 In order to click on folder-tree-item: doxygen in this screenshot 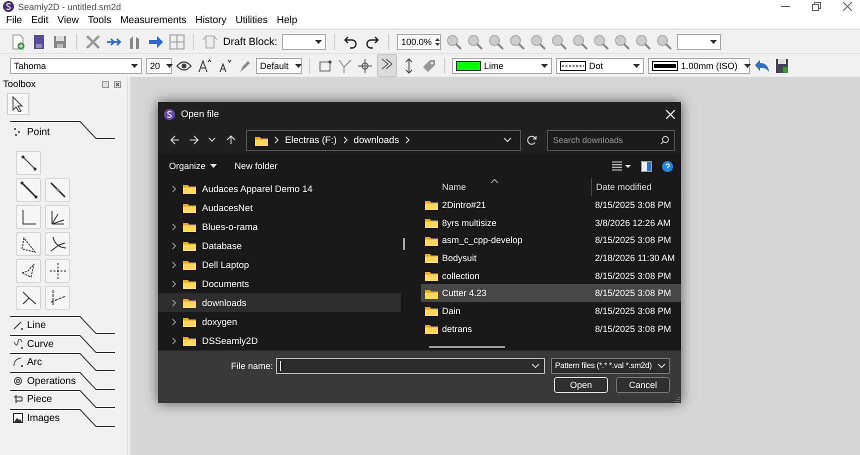, I will do `click(280, 321)`.